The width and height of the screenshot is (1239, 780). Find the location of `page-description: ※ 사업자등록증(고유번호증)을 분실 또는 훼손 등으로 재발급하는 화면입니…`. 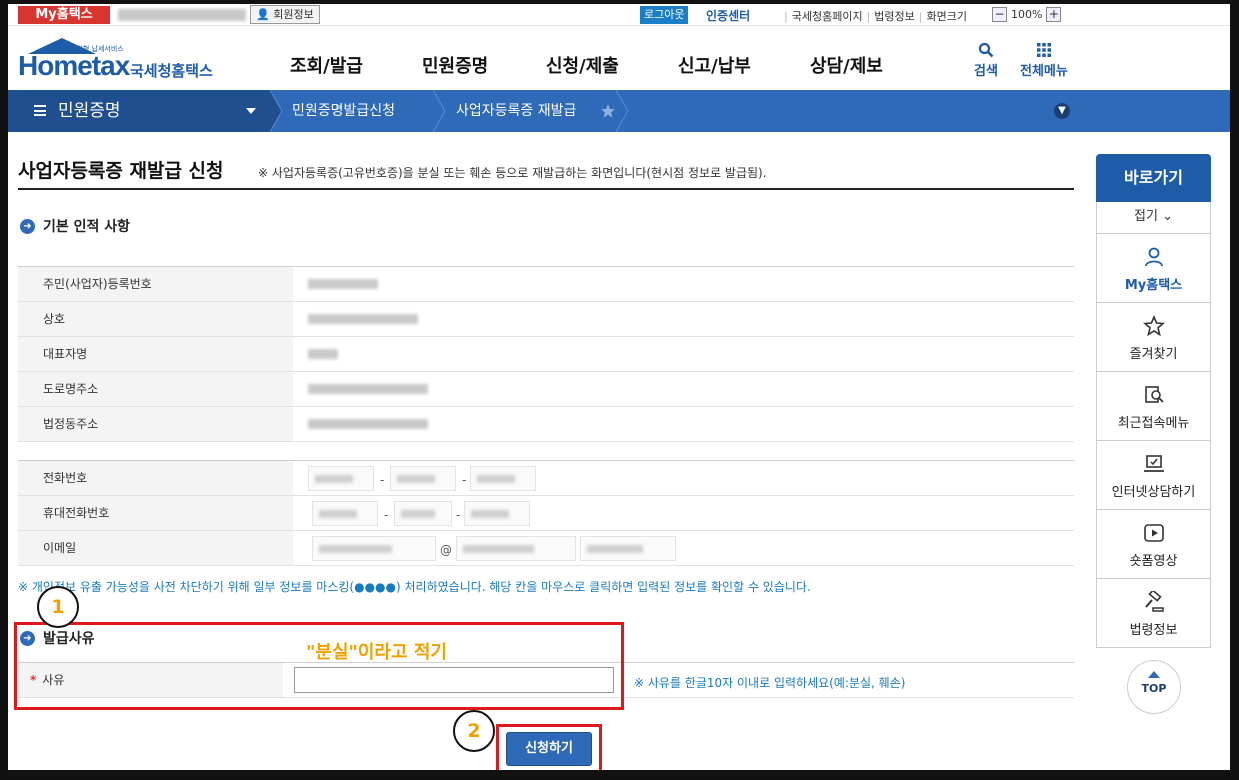

page-description: ※ 사업자등록증(고유번호증)을 분실 또는 훼손 등으로 재발급하는 화면입니… is located at coordinates (512, 173).